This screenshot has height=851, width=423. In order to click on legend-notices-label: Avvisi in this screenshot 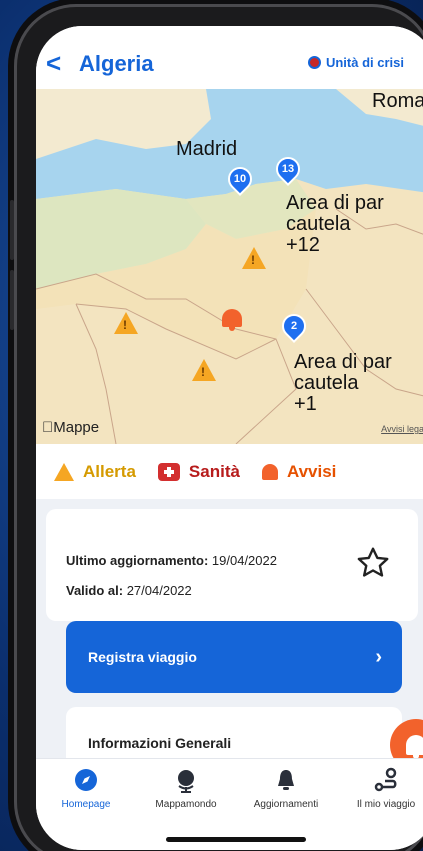, I will do `click(311, 471)`.